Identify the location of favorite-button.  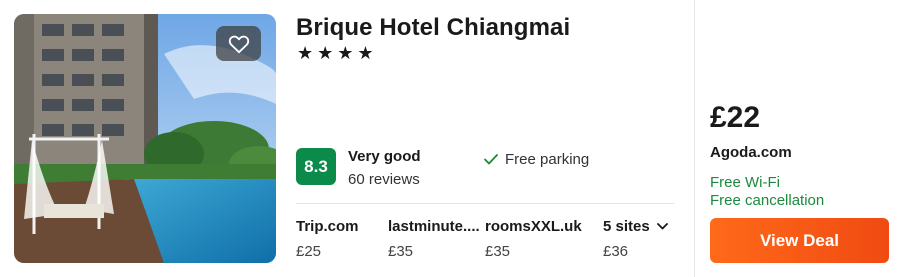
(238, 43).